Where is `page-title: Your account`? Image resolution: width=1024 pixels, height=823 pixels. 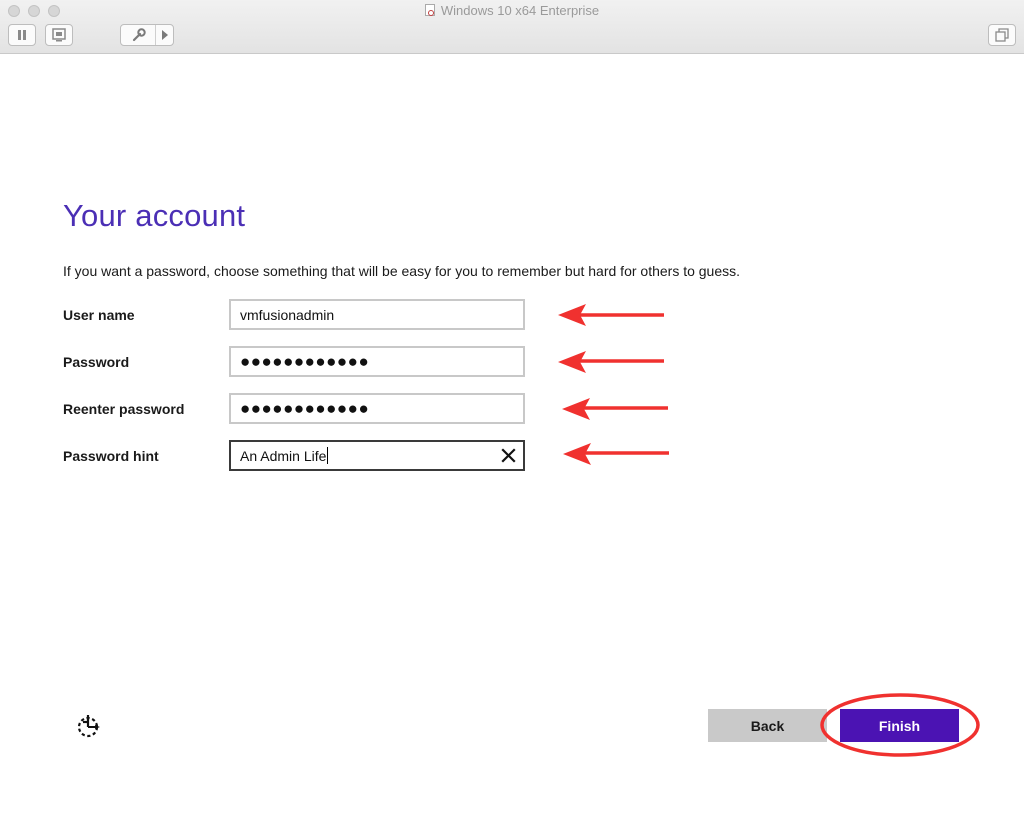
page-title: Your account is located at coordinates (154, 215).